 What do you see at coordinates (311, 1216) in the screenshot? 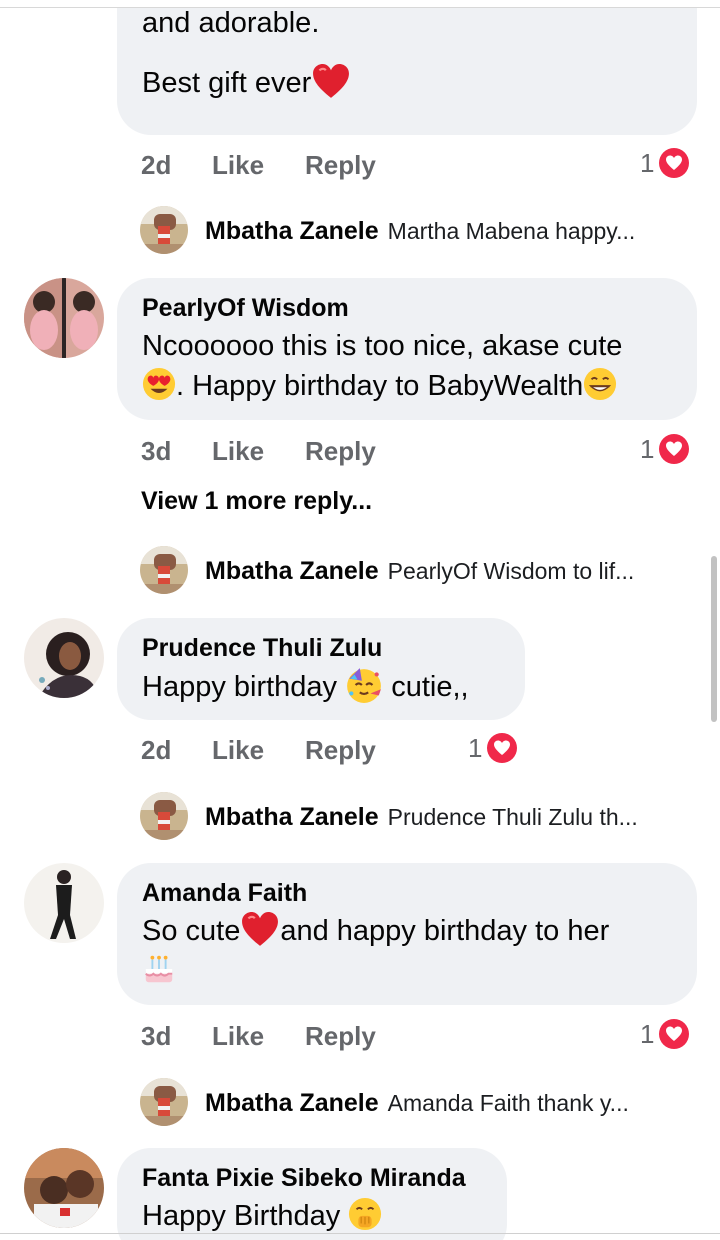
I see `comment-text-line: Happy Birthday` at bounding box center [311, 1216].